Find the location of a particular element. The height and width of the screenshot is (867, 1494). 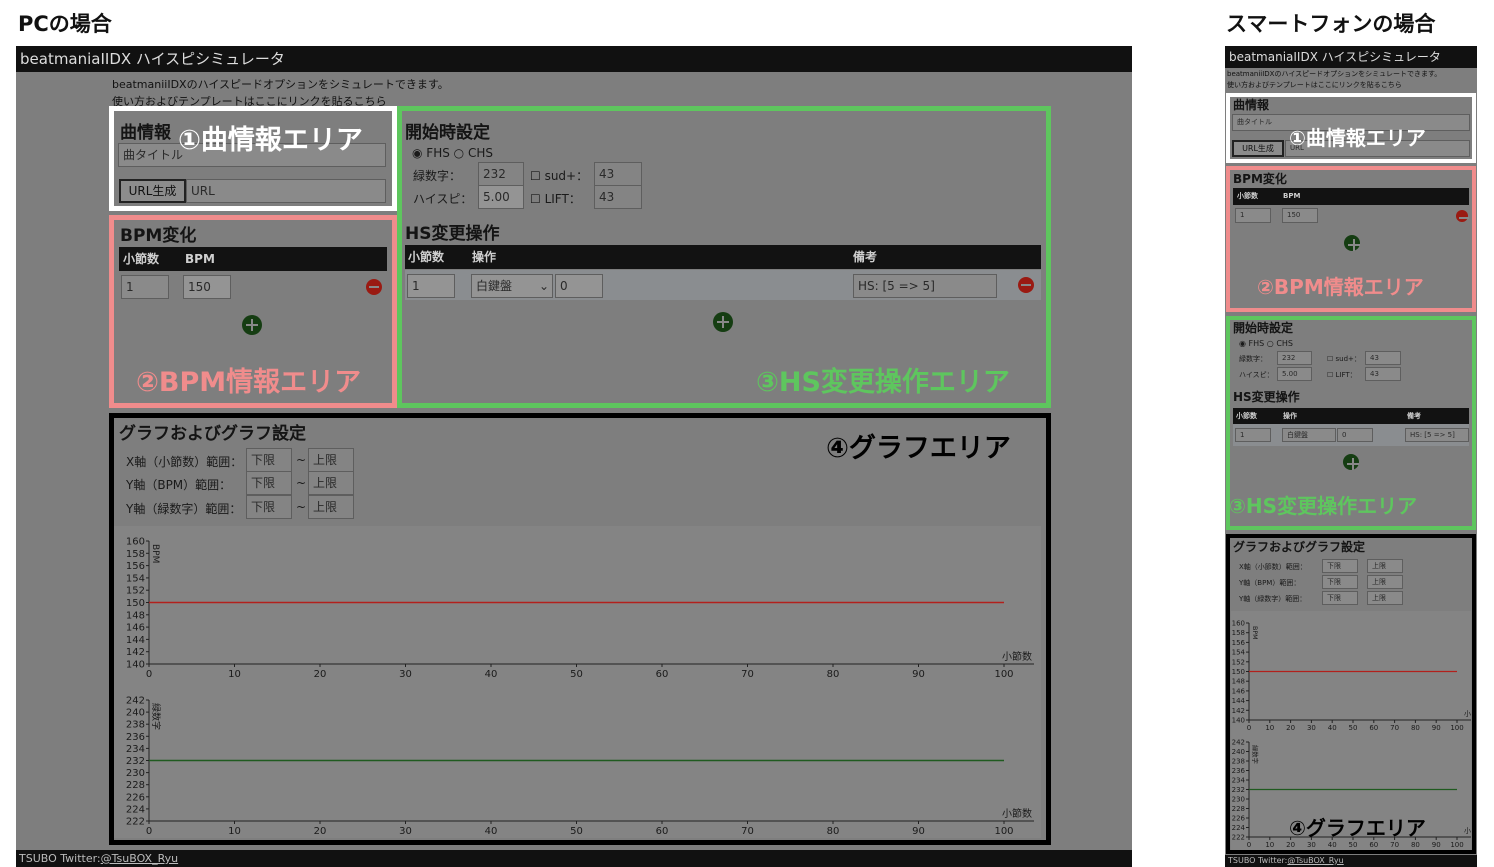

smartphone-caption: スマートフォンの場合 is located at coordinates (1331, 24).